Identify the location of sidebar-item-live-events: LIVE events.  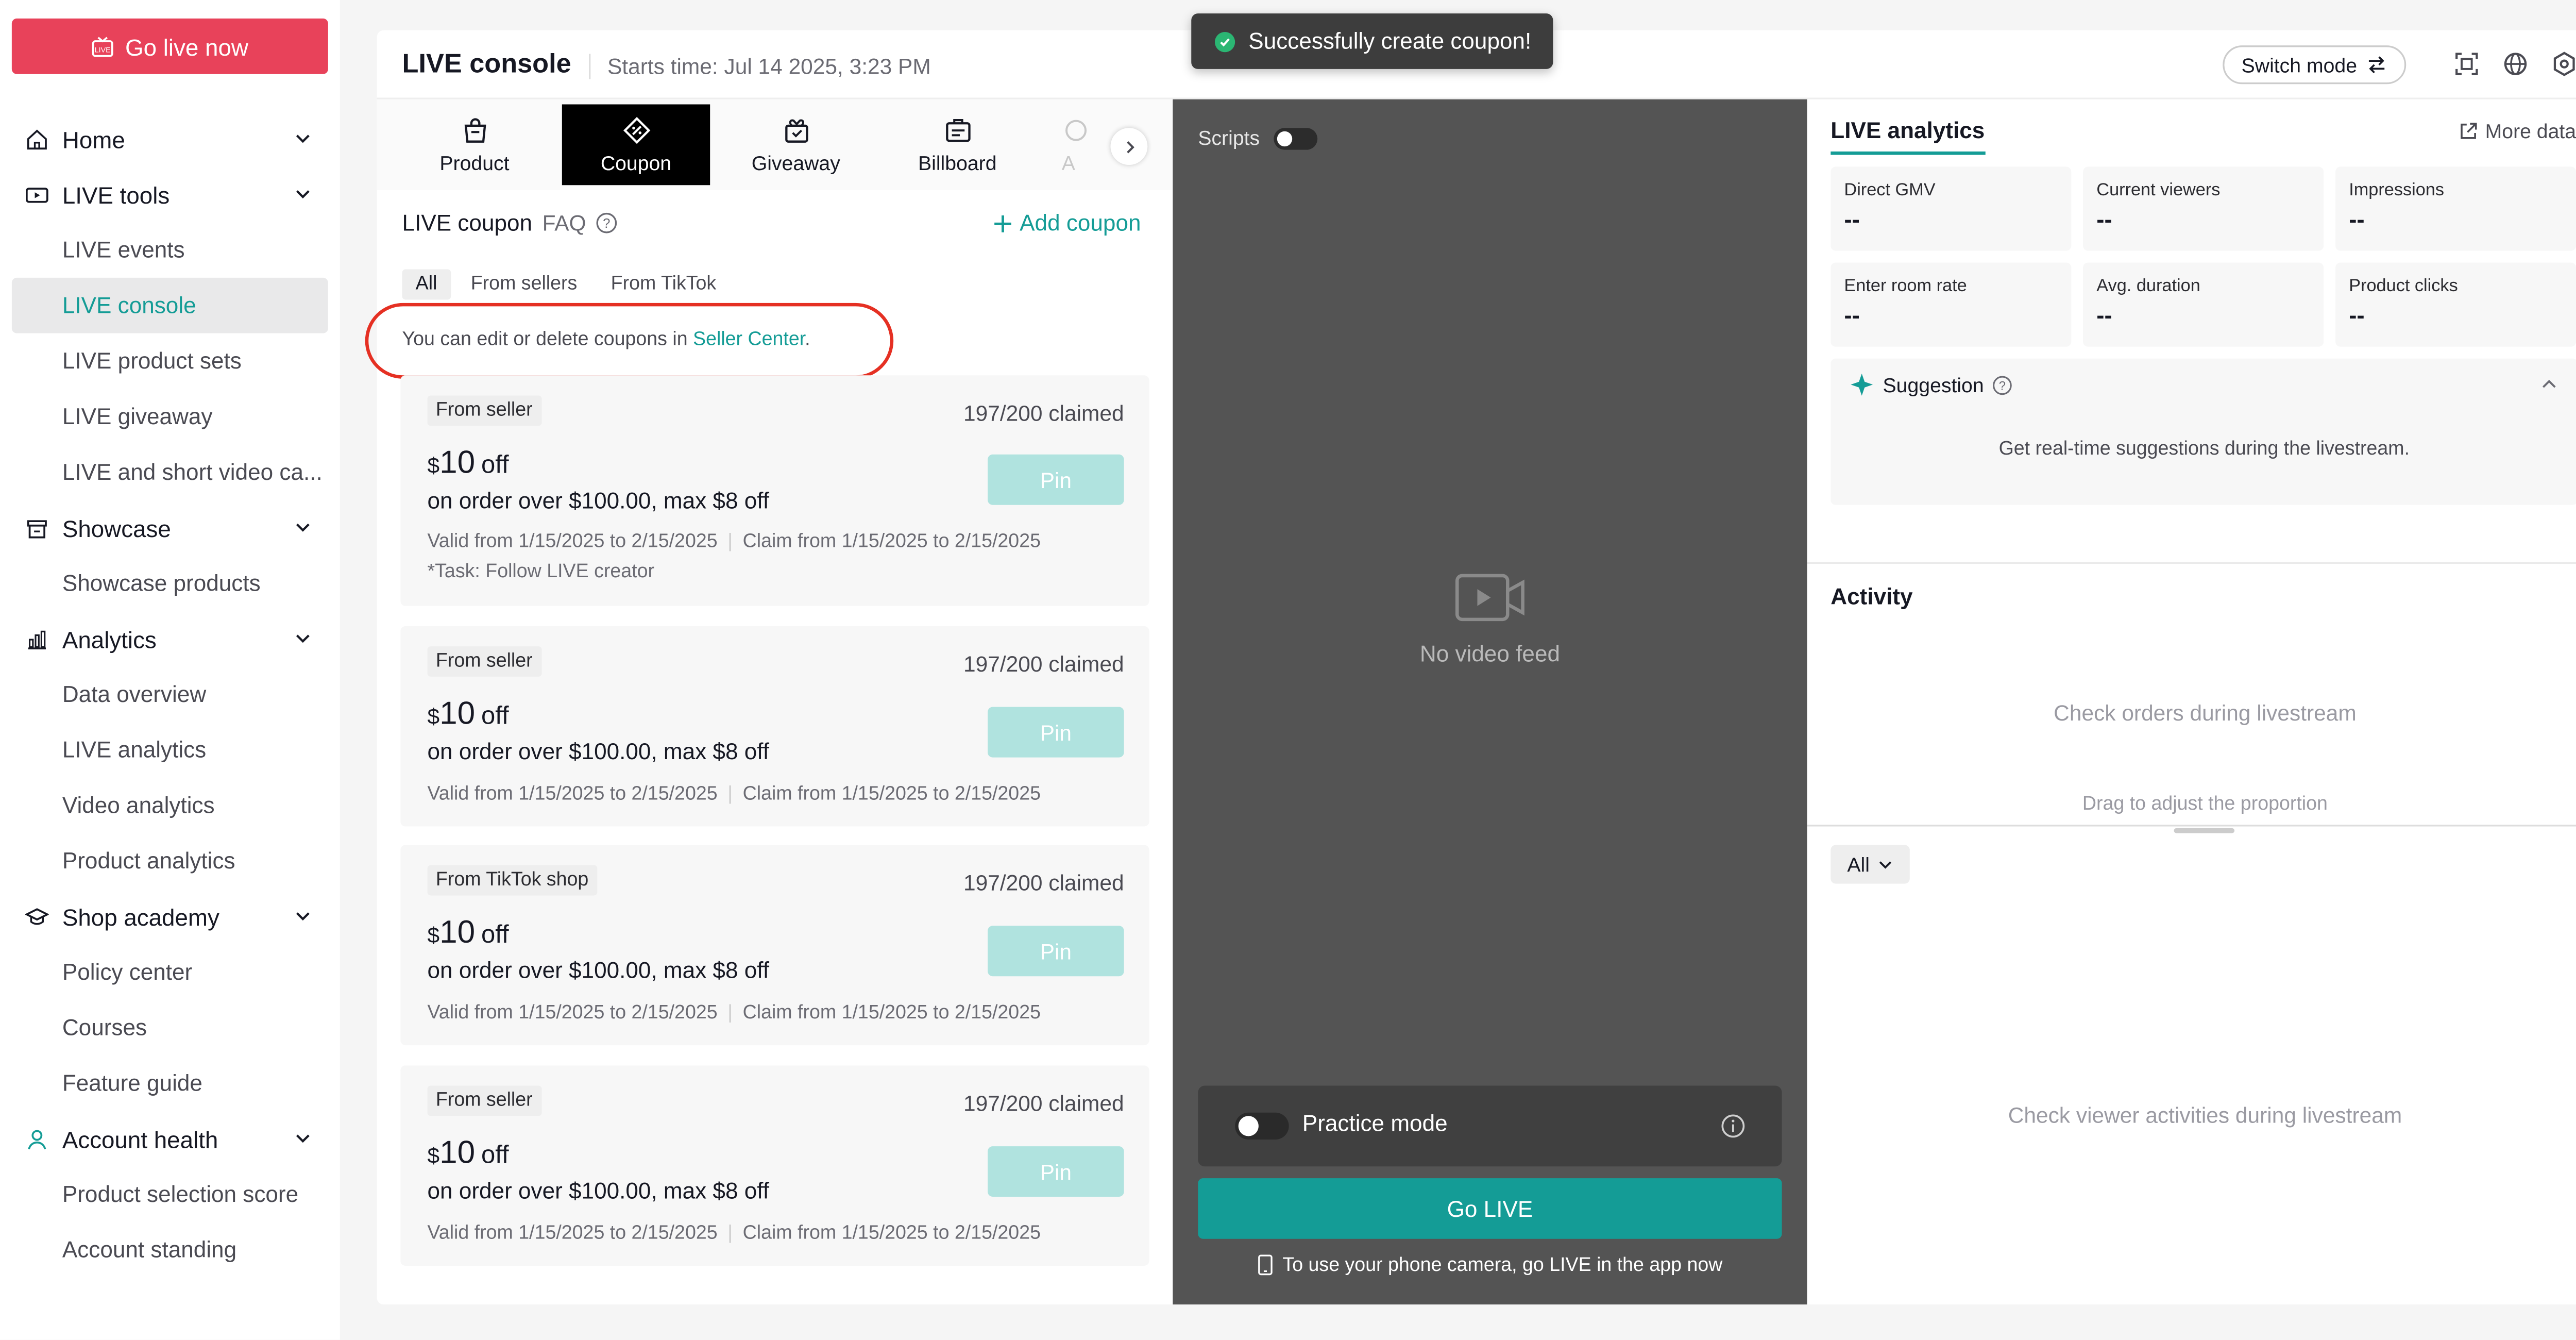
(170, 250).